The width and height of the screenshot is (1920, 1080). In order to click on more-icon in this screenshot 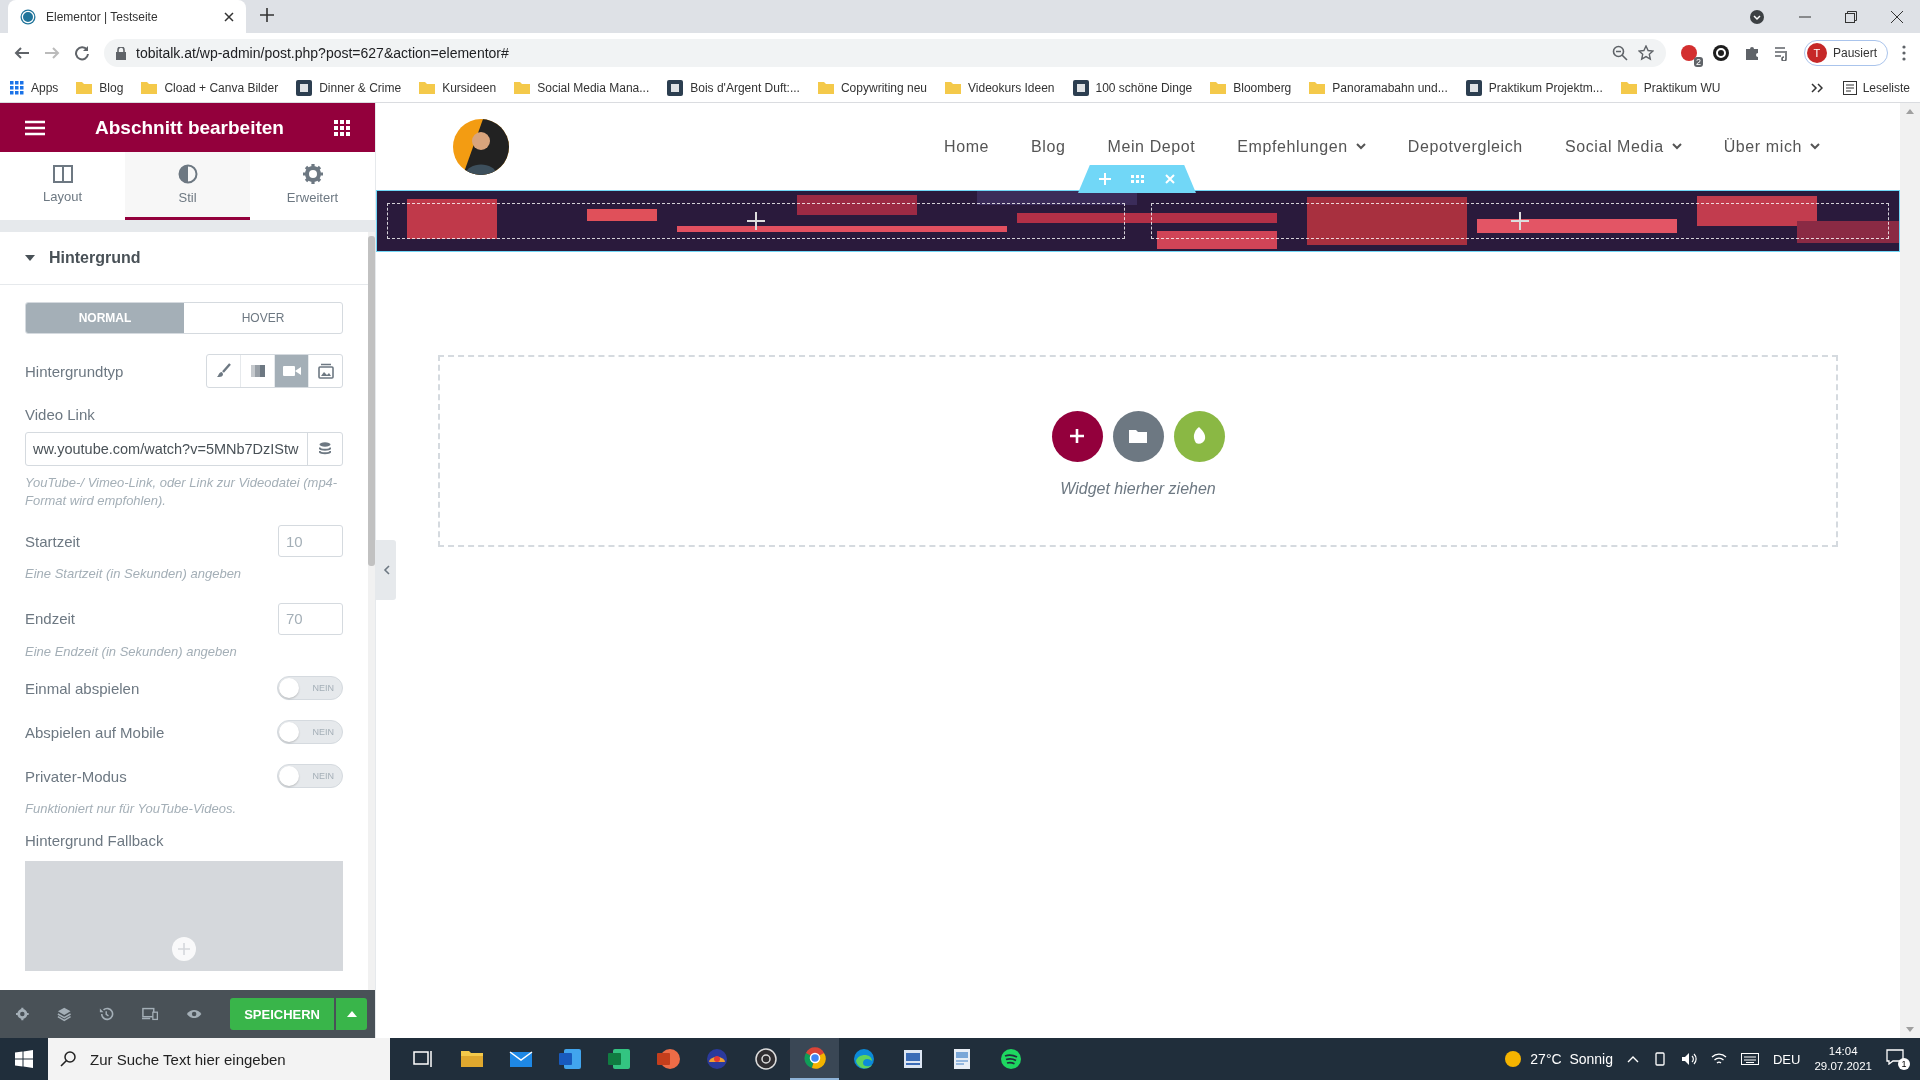, I will do `click(1904, 53)`.